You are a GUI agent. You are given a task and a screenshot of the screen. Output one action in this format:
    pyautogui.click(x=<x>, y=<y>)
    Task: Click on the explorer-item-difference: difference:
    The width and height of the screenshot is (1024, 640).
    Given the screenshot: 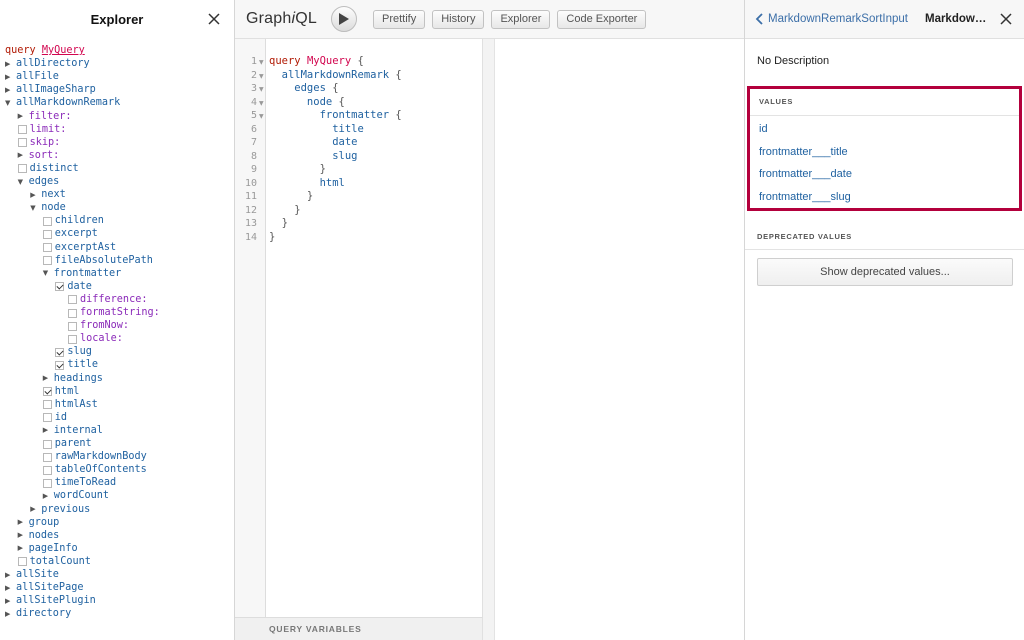 What is the action you would take?
    pyautogui.click(x=107, y=300)
    